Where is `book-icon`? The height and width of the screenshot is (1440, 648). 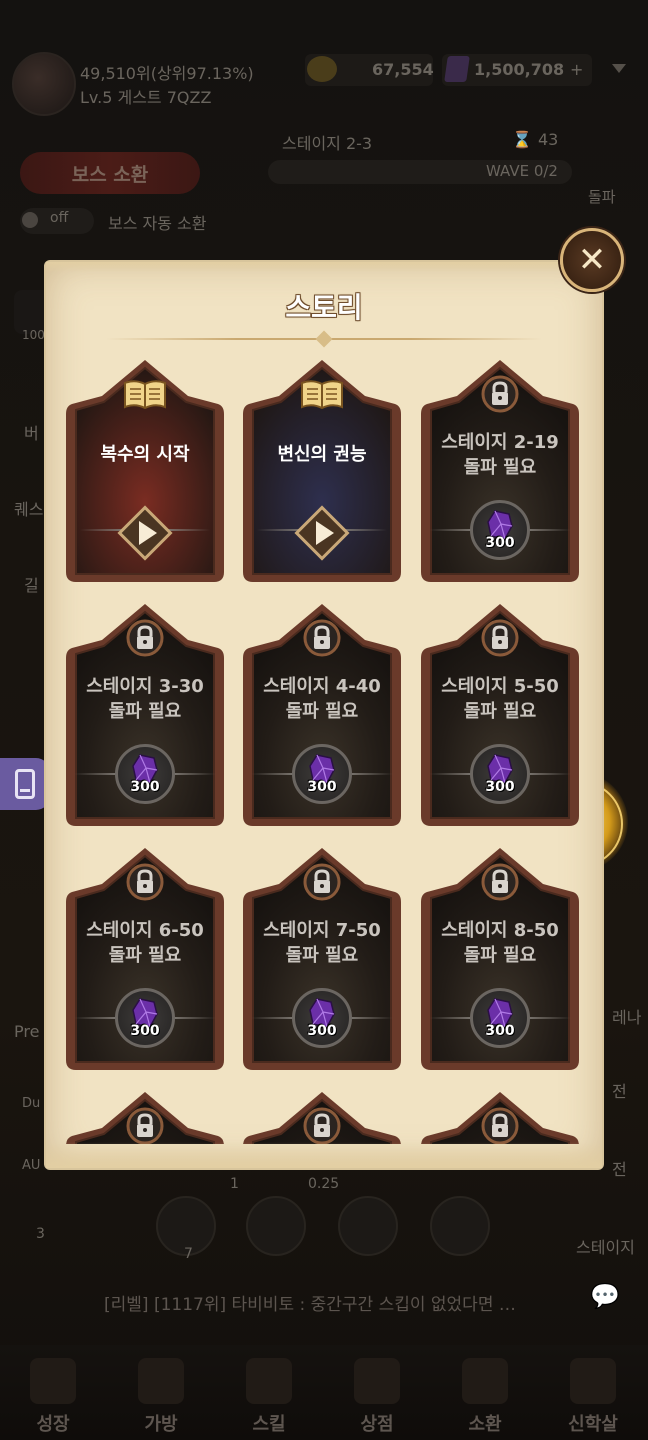 book-icon is located at coordinates (145, 394).